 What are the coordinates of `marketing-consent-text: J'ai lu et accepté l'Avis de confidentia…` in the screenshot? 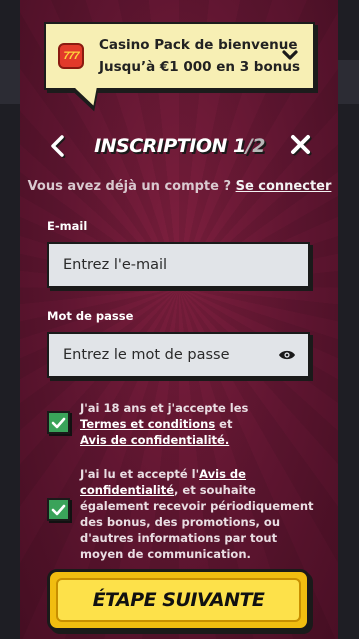 It's located at (200, 514).